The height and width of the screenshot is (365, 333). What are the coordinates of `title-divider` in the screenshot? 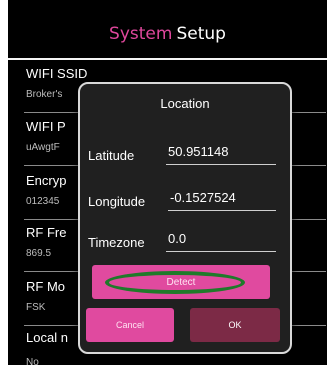 It's located at (167, 59).